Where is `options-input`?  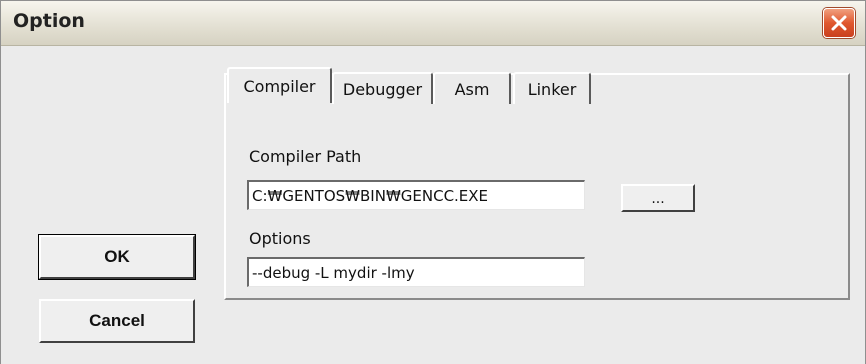
options-input is located at coordinates (416, 272).